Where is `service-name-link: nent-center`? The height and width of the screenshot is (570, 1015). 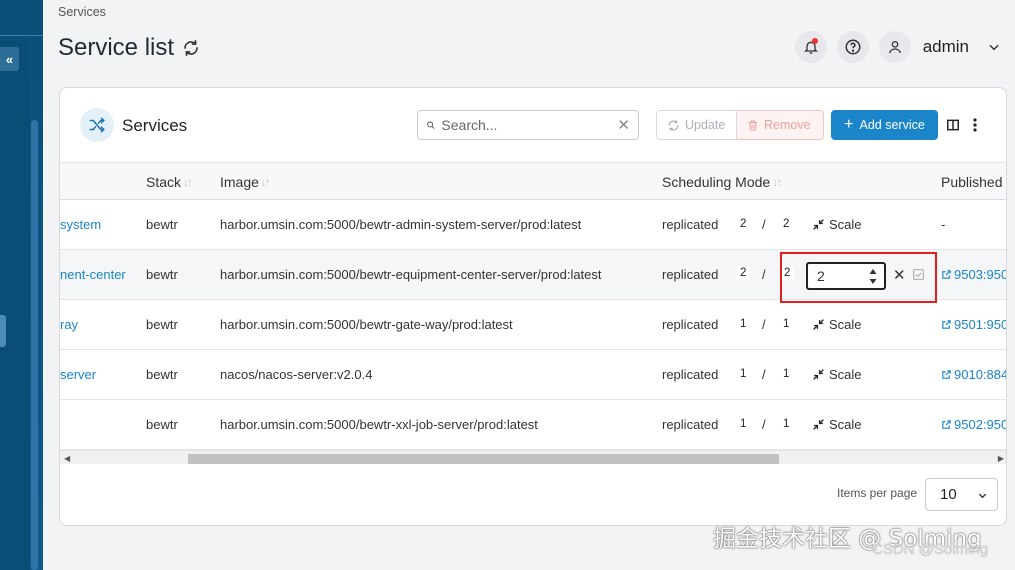
service-name-link: nent-center is located at coordinates (93, 274).